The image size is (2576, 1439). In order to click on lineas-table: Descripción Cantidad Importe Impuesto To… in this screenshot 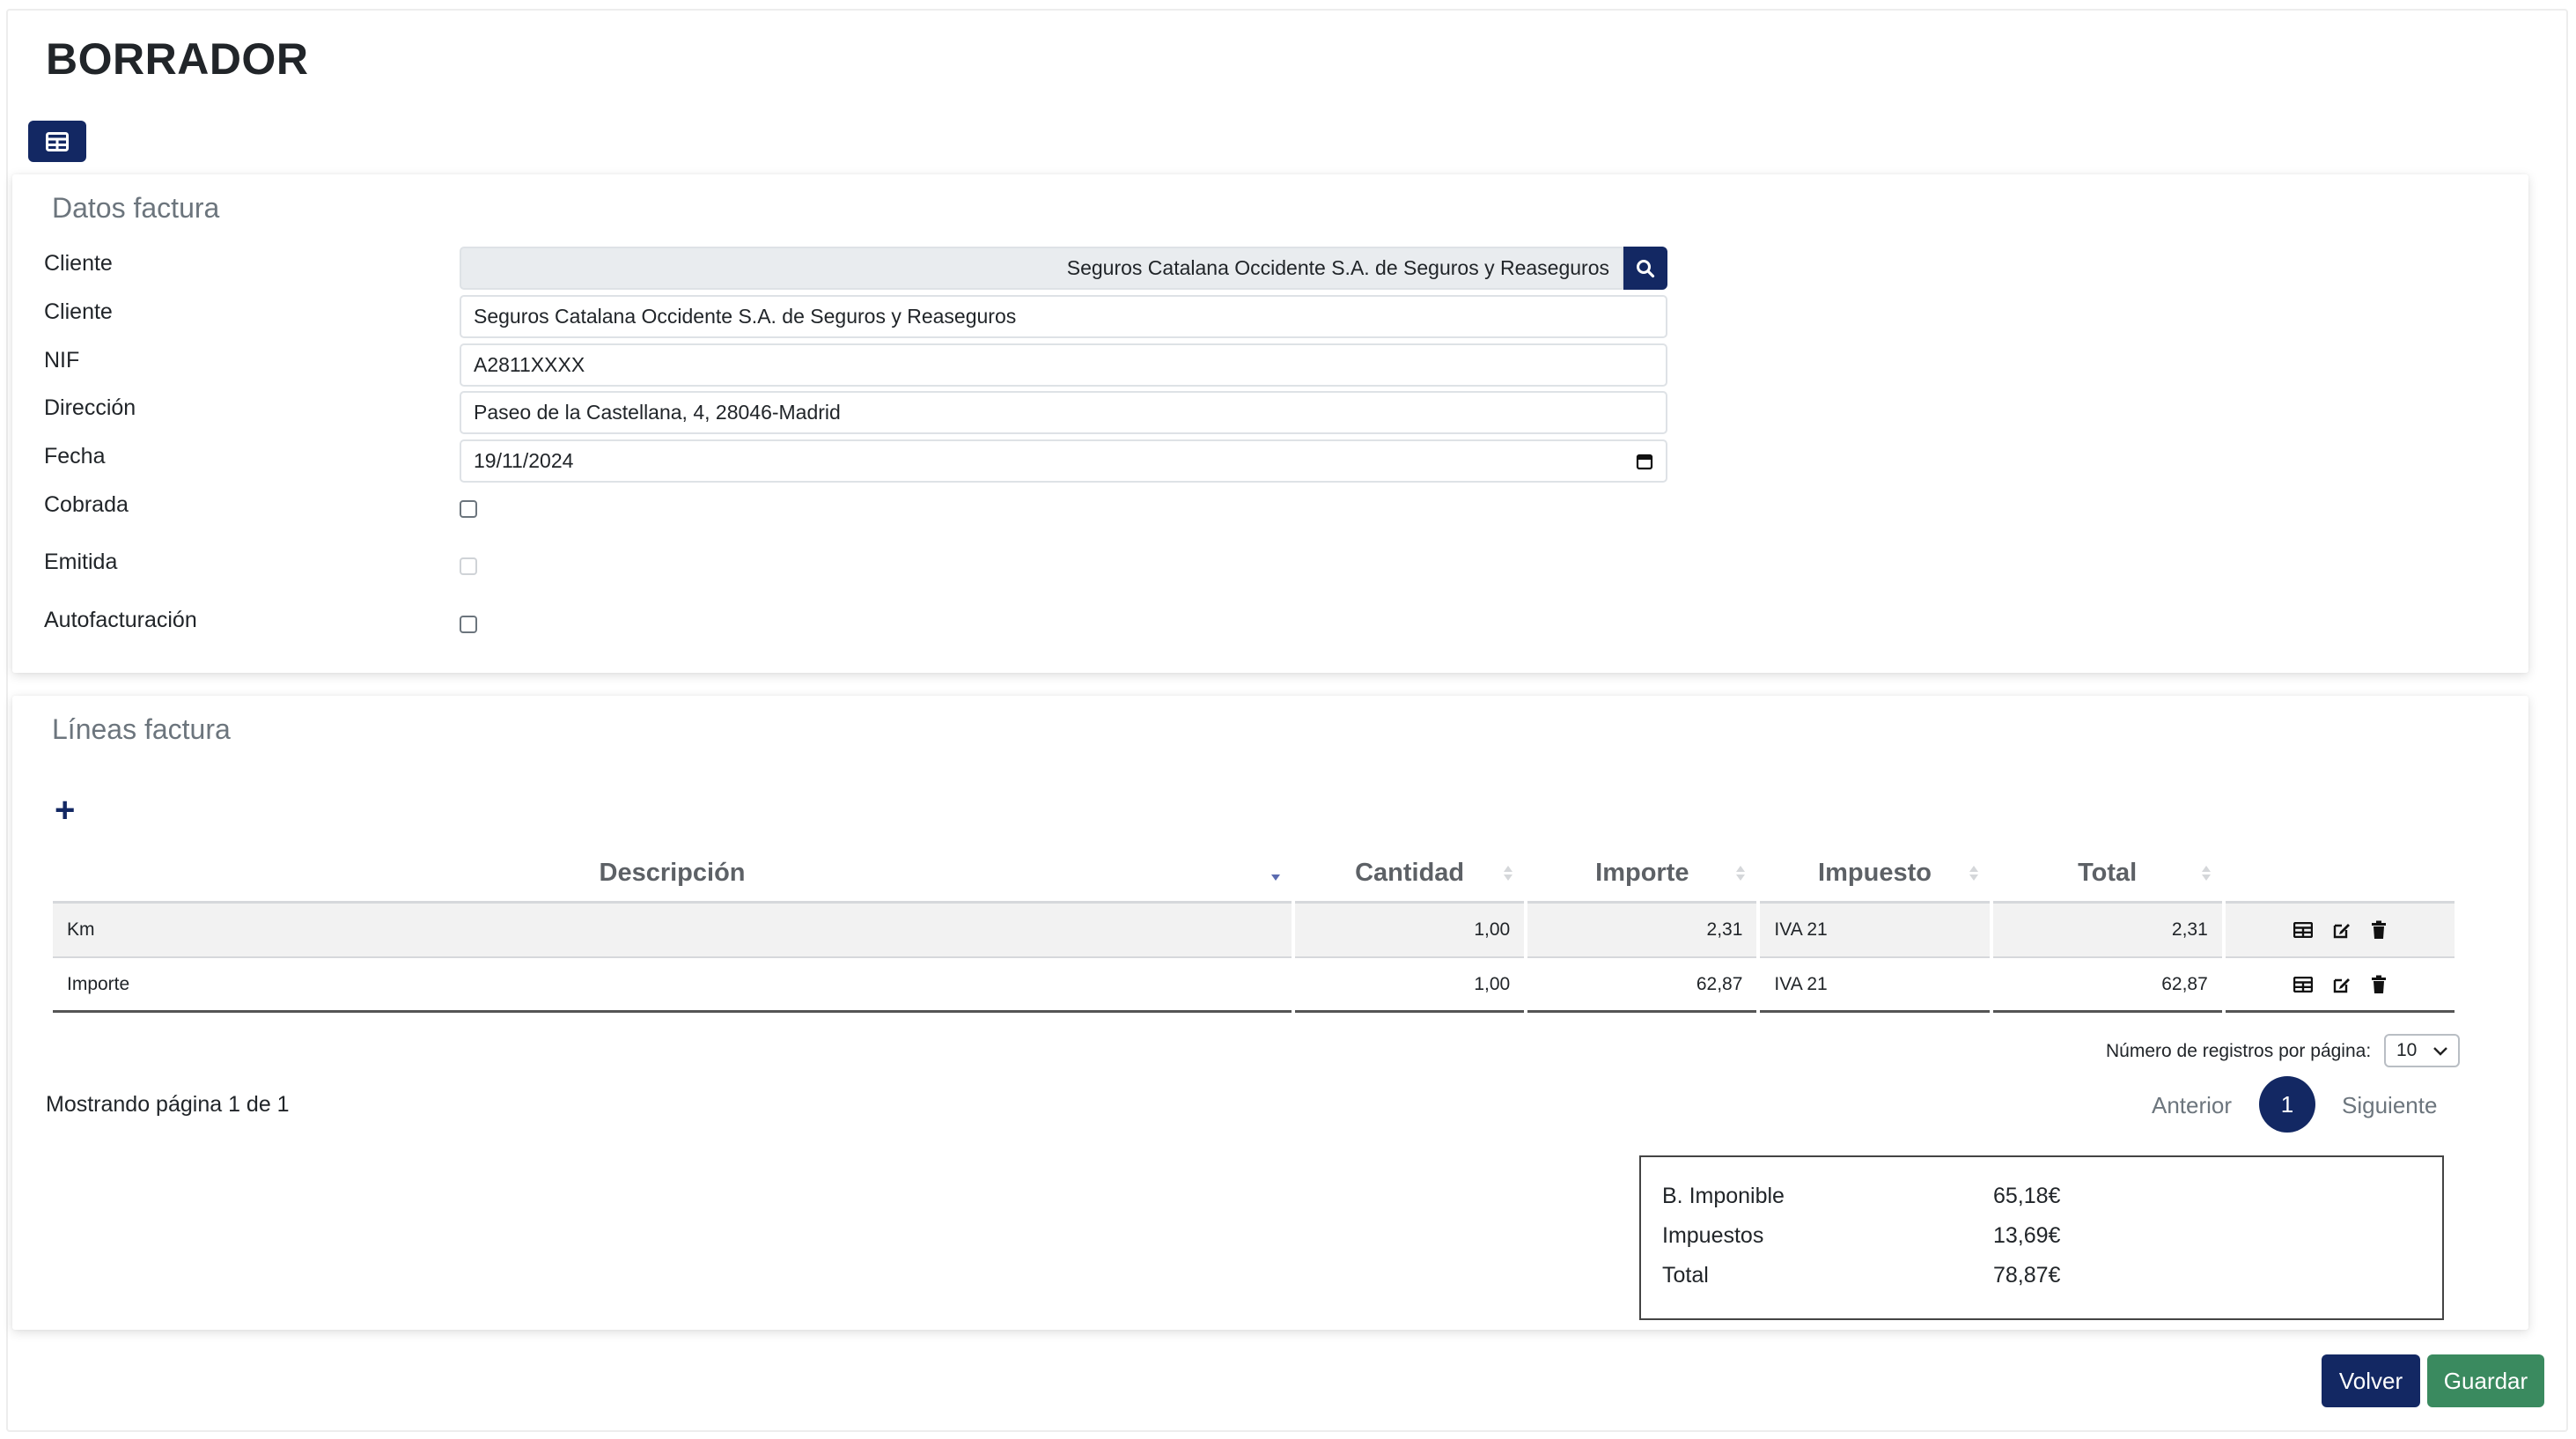, I will do `click(1253, 929)`.